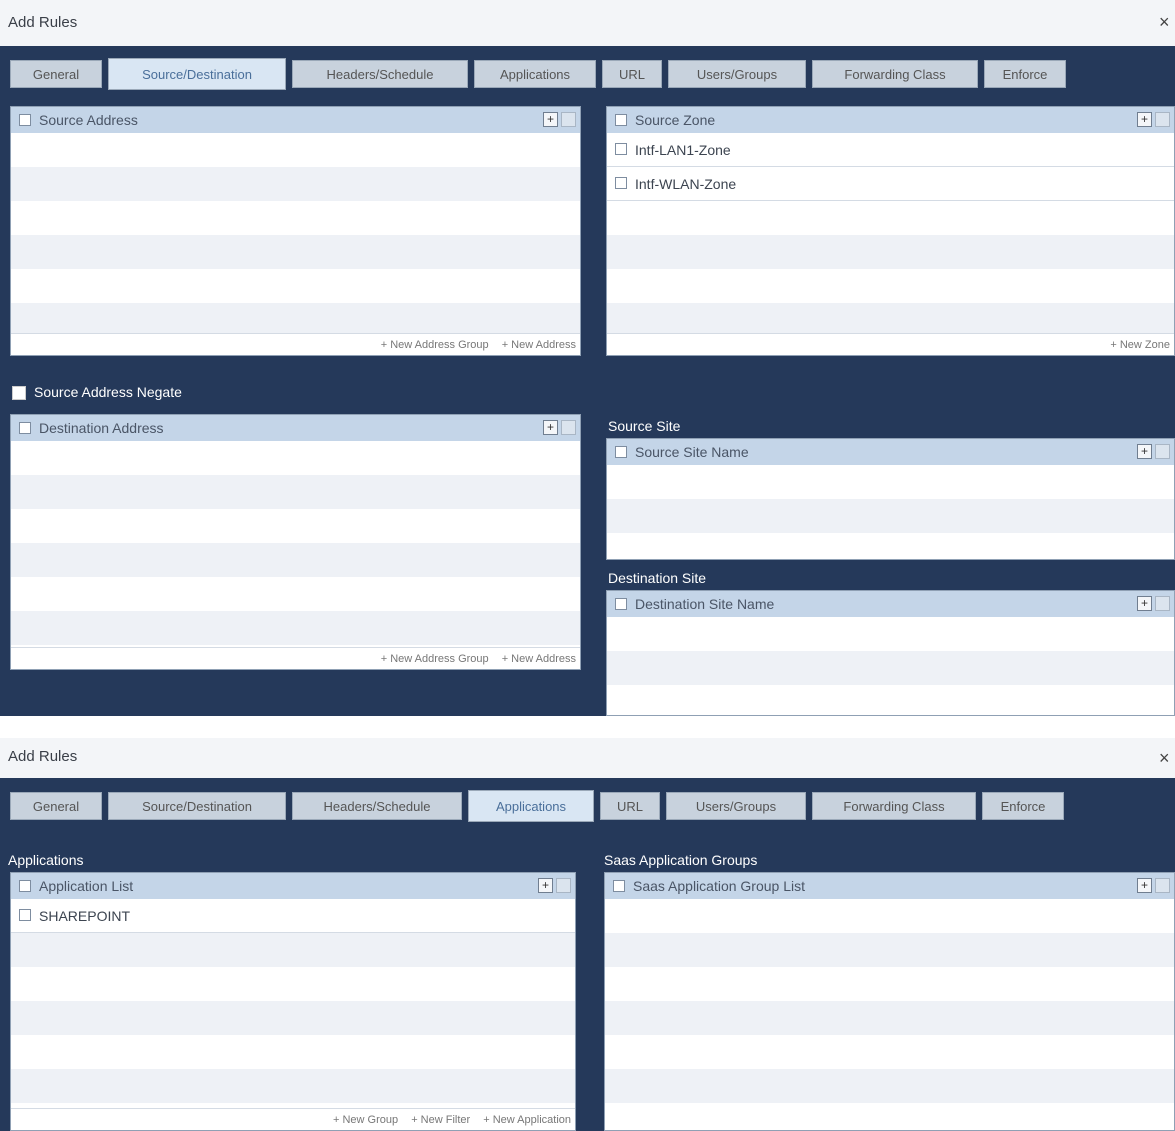 The height and width of the screenshot is (1131, 1175). Describe the element at coordinates (293, 916) in the screenshot. I see `list-item: SHAREPOINT` at that location.